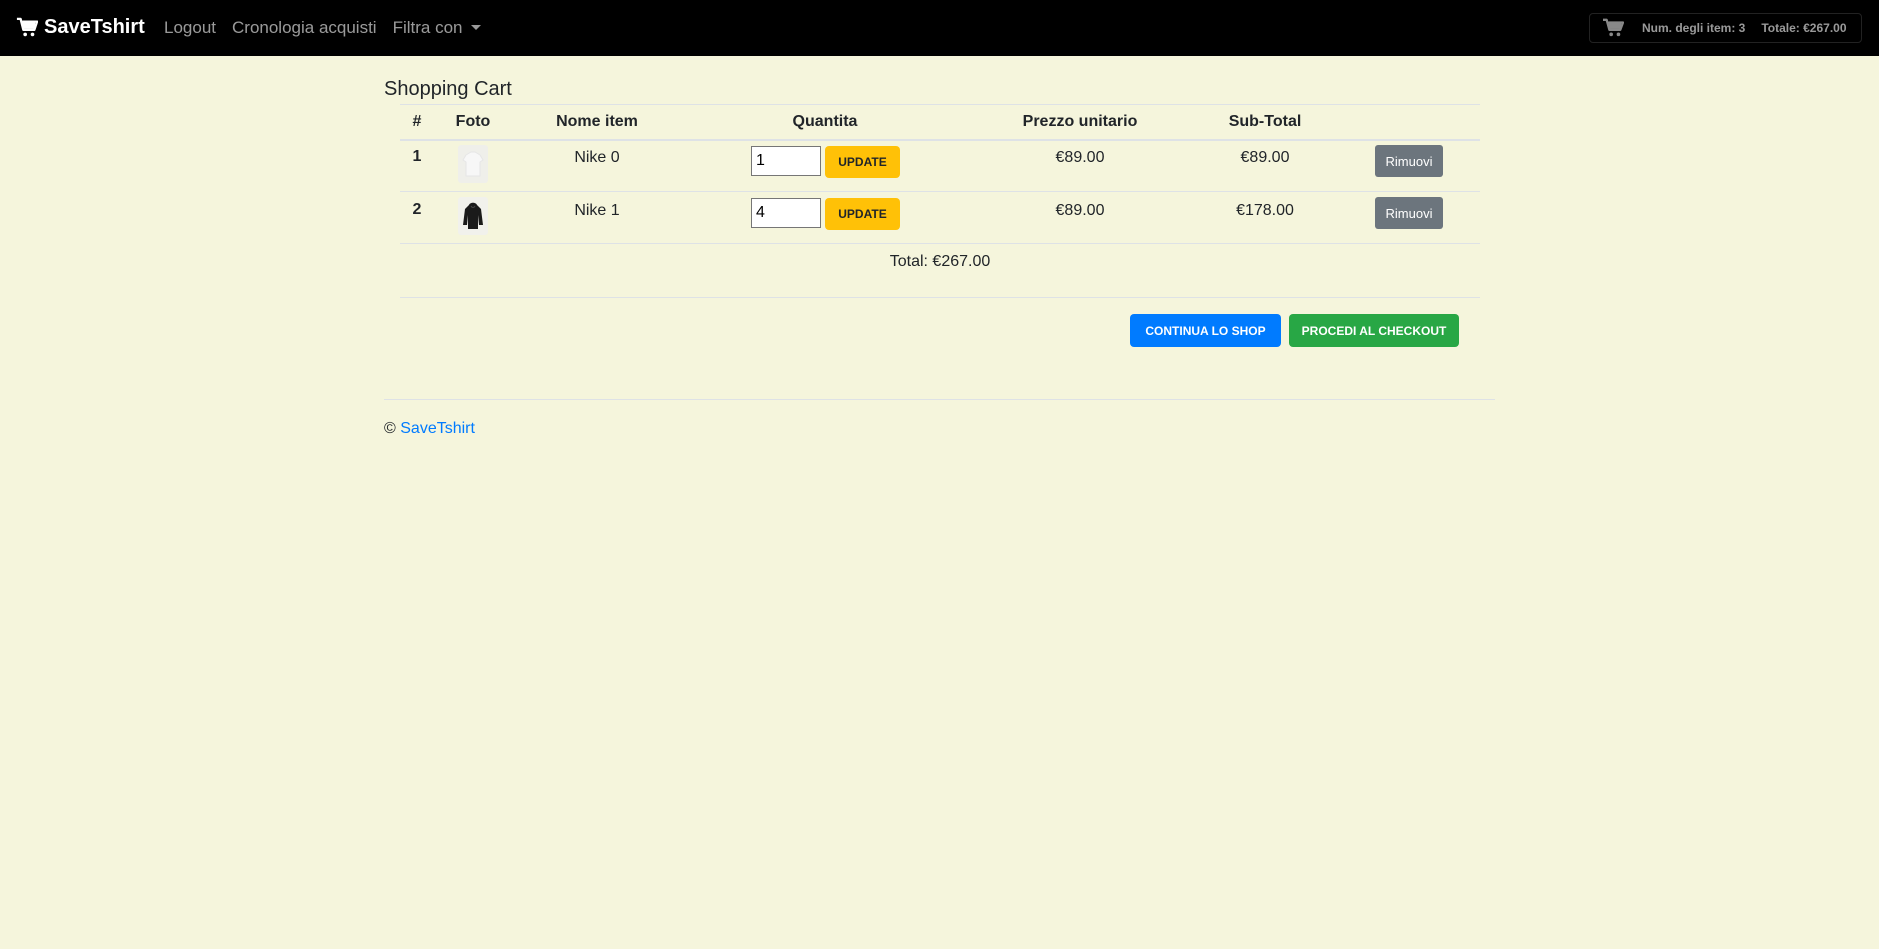 The height and width of the screenshot is (949, 1879). What do you see at coordinates (1080, 121) in the screenshot?
I see `header-unit-price: Prezzo unitario` at bounding box center [1080, 121].